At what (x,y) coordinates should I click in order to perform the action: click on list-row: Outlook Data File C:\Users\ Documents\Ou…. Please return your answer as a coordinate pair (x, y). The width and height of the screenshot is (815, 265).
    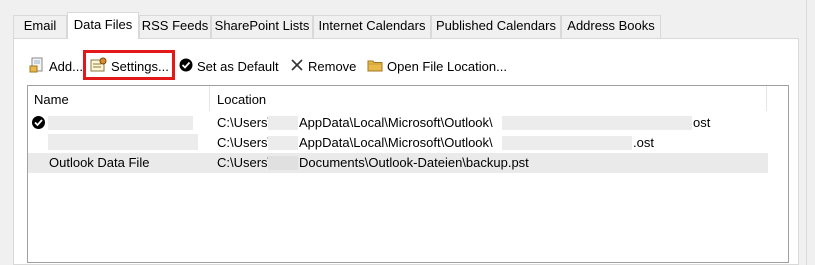
    Looking at the image, I should click on (398, 163).